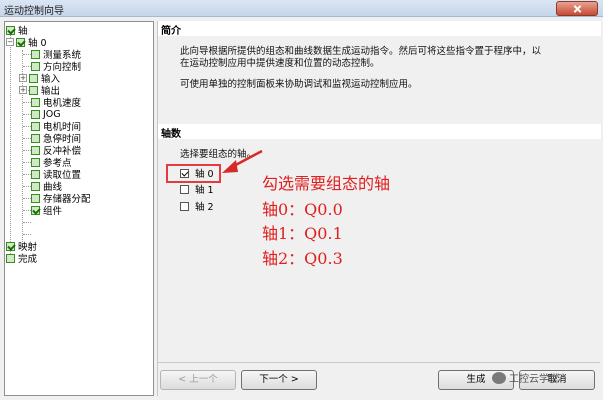  I want to click on watermark: 工控云学堂, so click(525, 377).